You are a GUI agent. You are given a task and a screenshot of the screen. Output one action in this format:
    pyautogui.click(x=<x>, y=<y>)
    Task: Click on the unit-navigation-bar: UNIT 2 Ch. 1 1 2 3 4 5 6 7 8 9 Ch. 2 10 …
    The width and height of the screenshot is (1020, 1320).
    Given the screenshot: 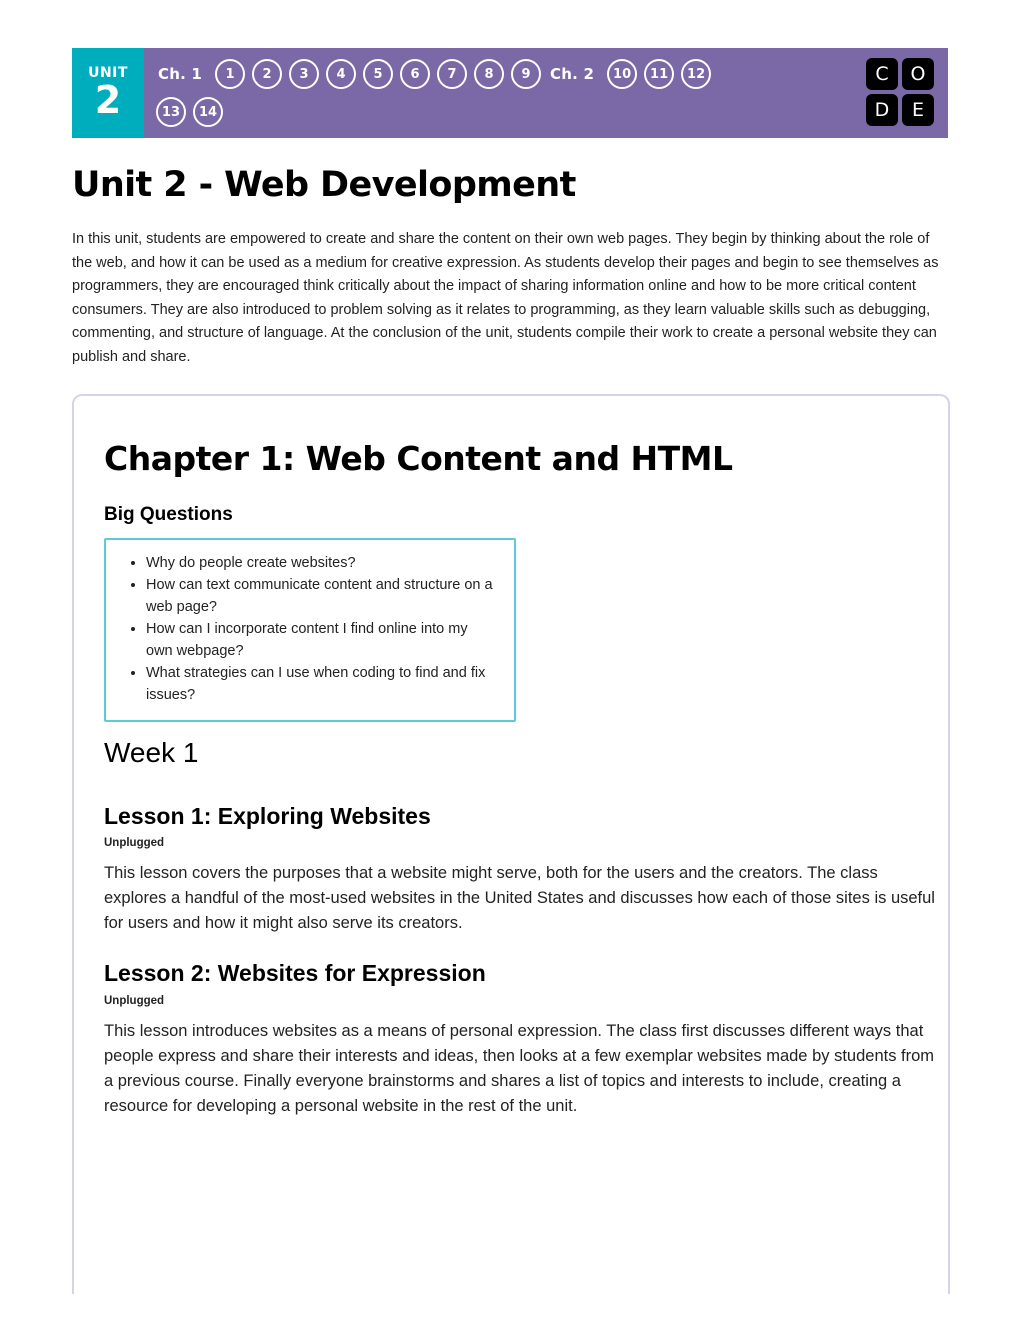 What is the action you would take?
    pyautogui.click(x=510, y=93)
    